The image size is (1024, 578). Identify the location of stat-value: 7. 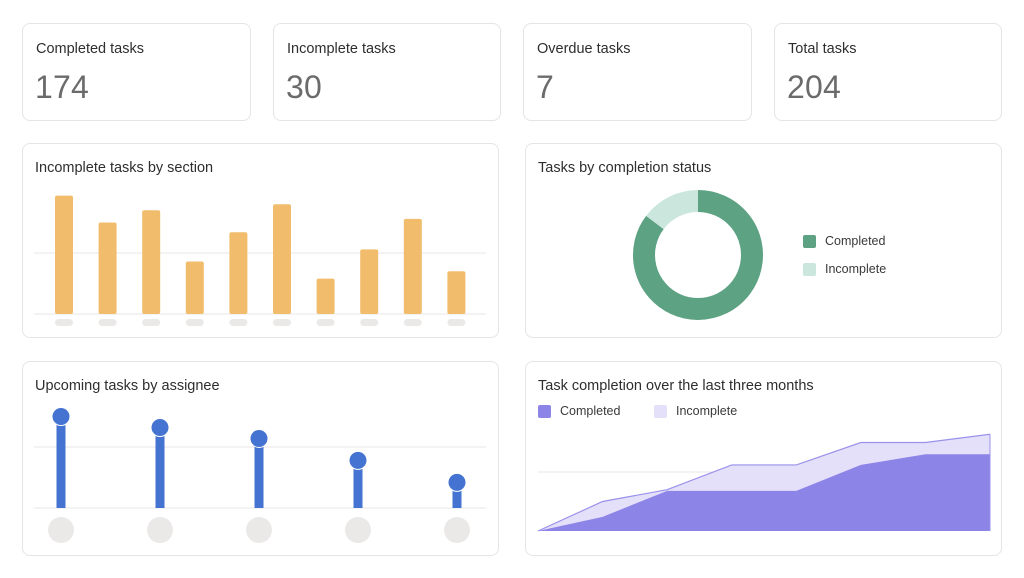
(545, 87).